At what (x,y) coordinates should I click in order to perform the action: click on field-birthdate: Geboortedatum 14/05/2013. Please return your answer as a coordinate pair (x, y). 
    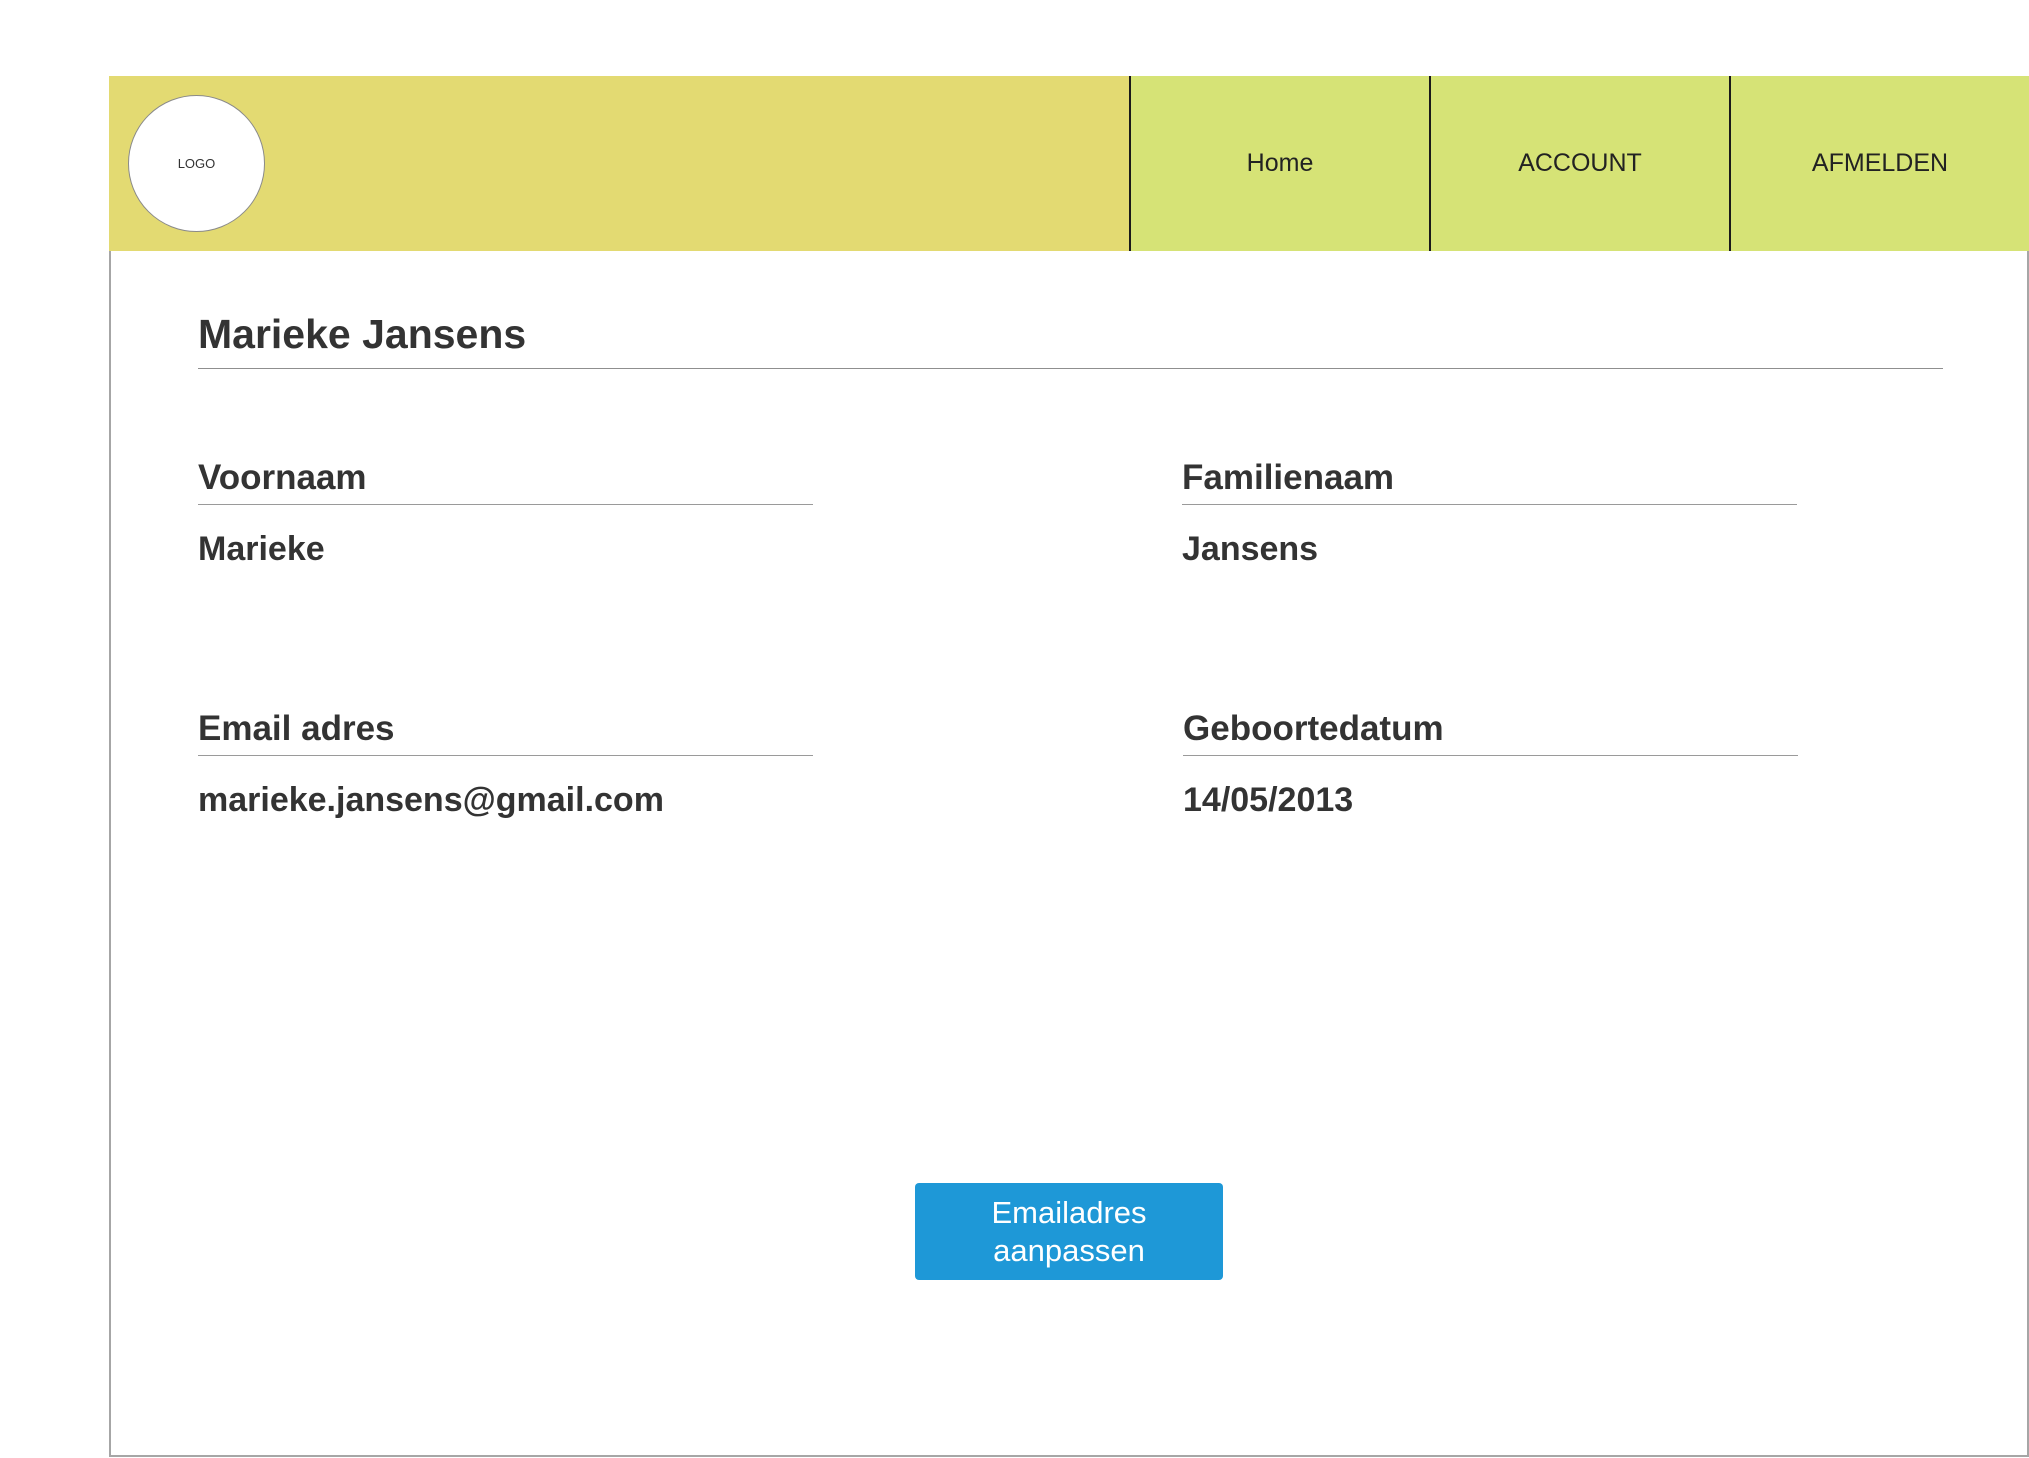
    Looking at the image, I should click on (1490, 764).